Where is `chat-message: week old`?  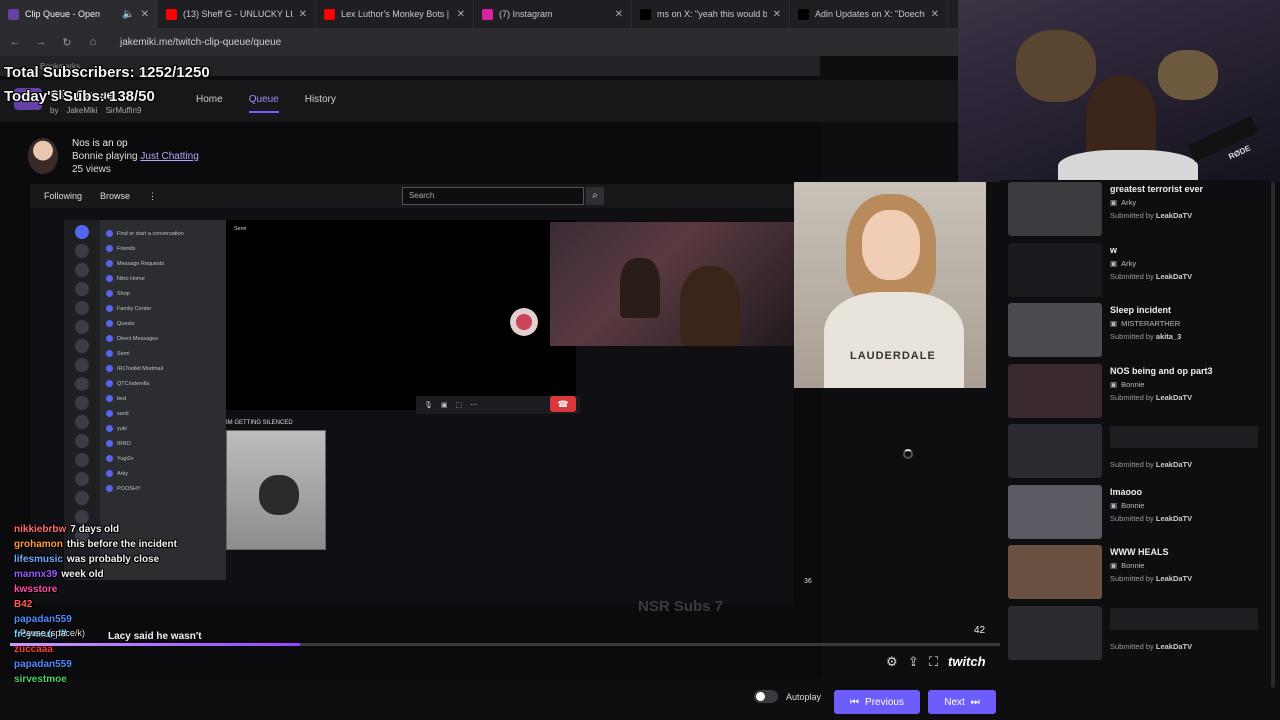
chat-message: week old is located at coordinates (82, 574).